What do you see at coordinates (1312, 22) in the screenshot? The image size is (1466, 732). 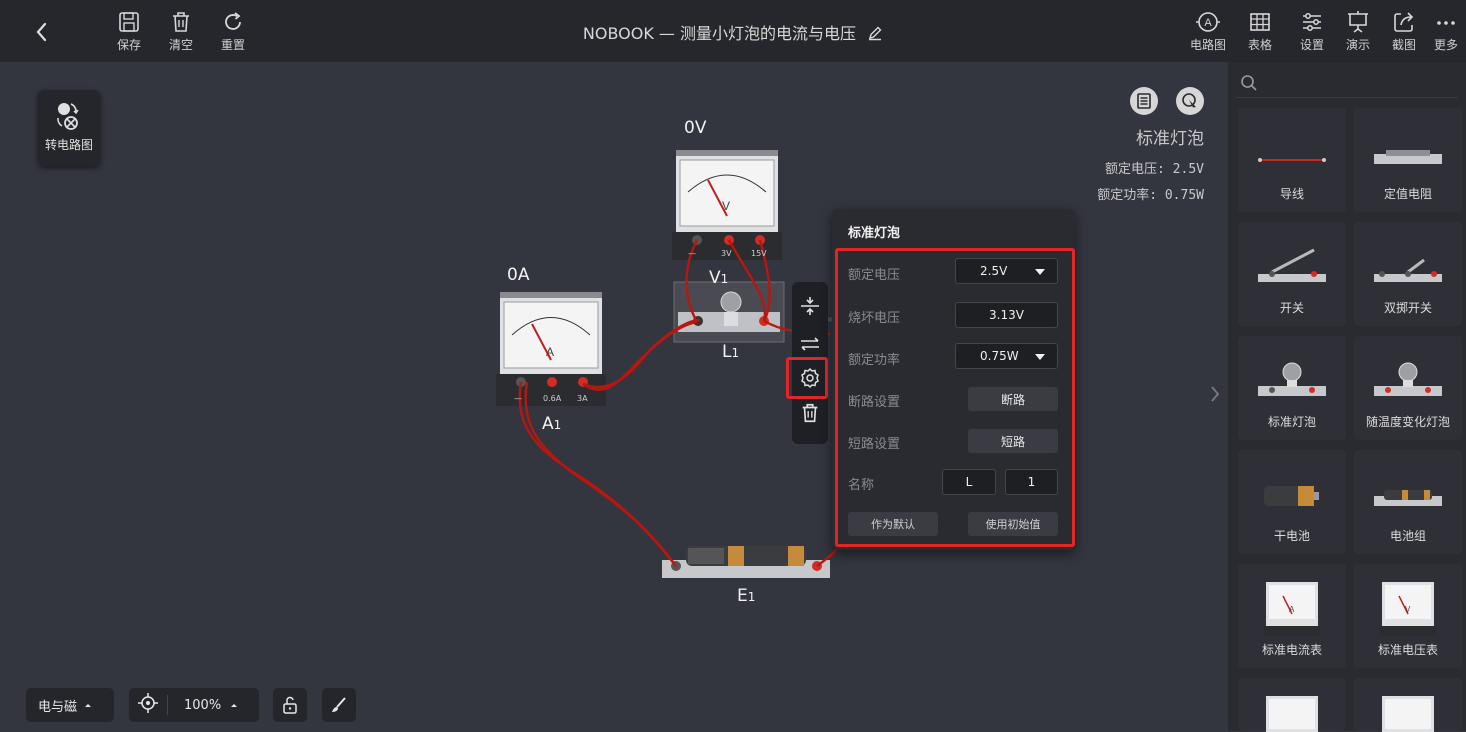 I see `settings-sliders-icon` at bounding box center [1312, 22].